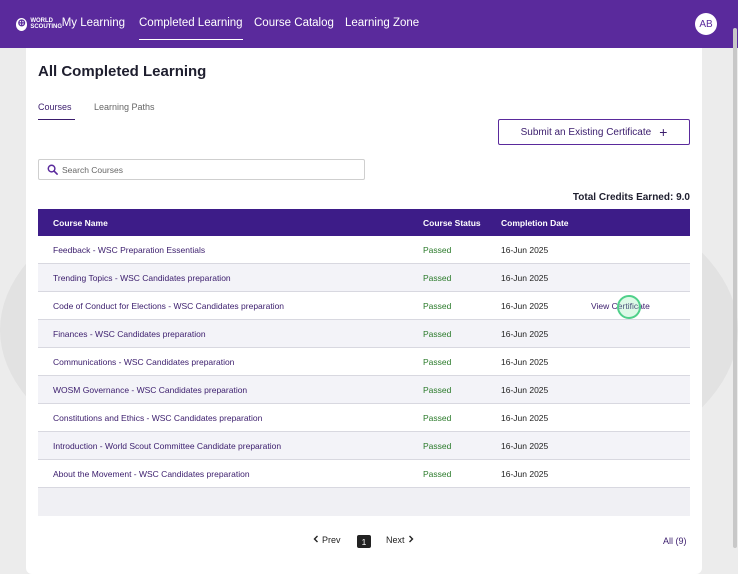  What do you see at coordinates (230, 334) in the screenshot?
I see `course-name-link: Finances - WSC Candidates preparation` at bounding box center [230, 334].